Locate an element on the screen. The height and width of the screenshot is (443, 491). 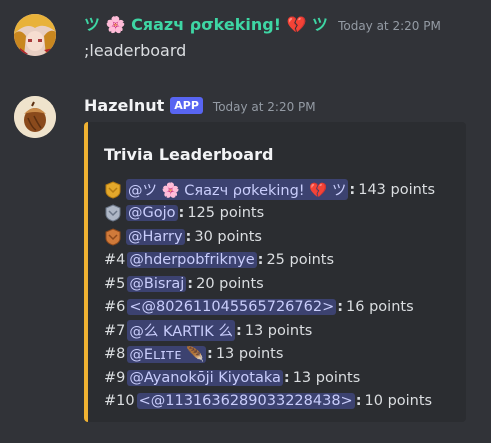
leaderboard-row: #6 <@802611045565726762>:16 points is located at coordinates (269, 308).